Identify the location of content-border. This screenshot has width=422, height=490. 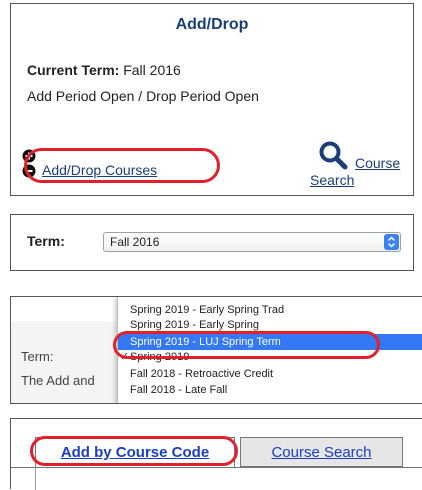
(35, 478).